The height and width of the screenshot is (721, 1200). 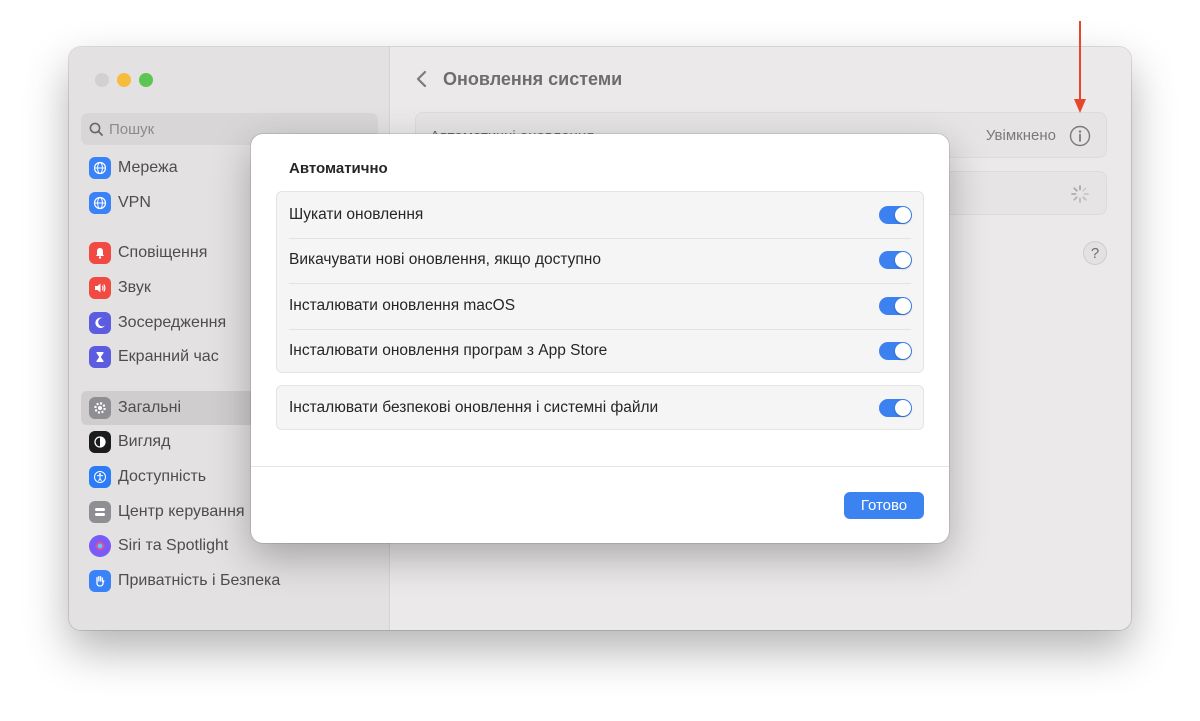 I want to click on check-updates-toggle, so click(x=895, y=214).